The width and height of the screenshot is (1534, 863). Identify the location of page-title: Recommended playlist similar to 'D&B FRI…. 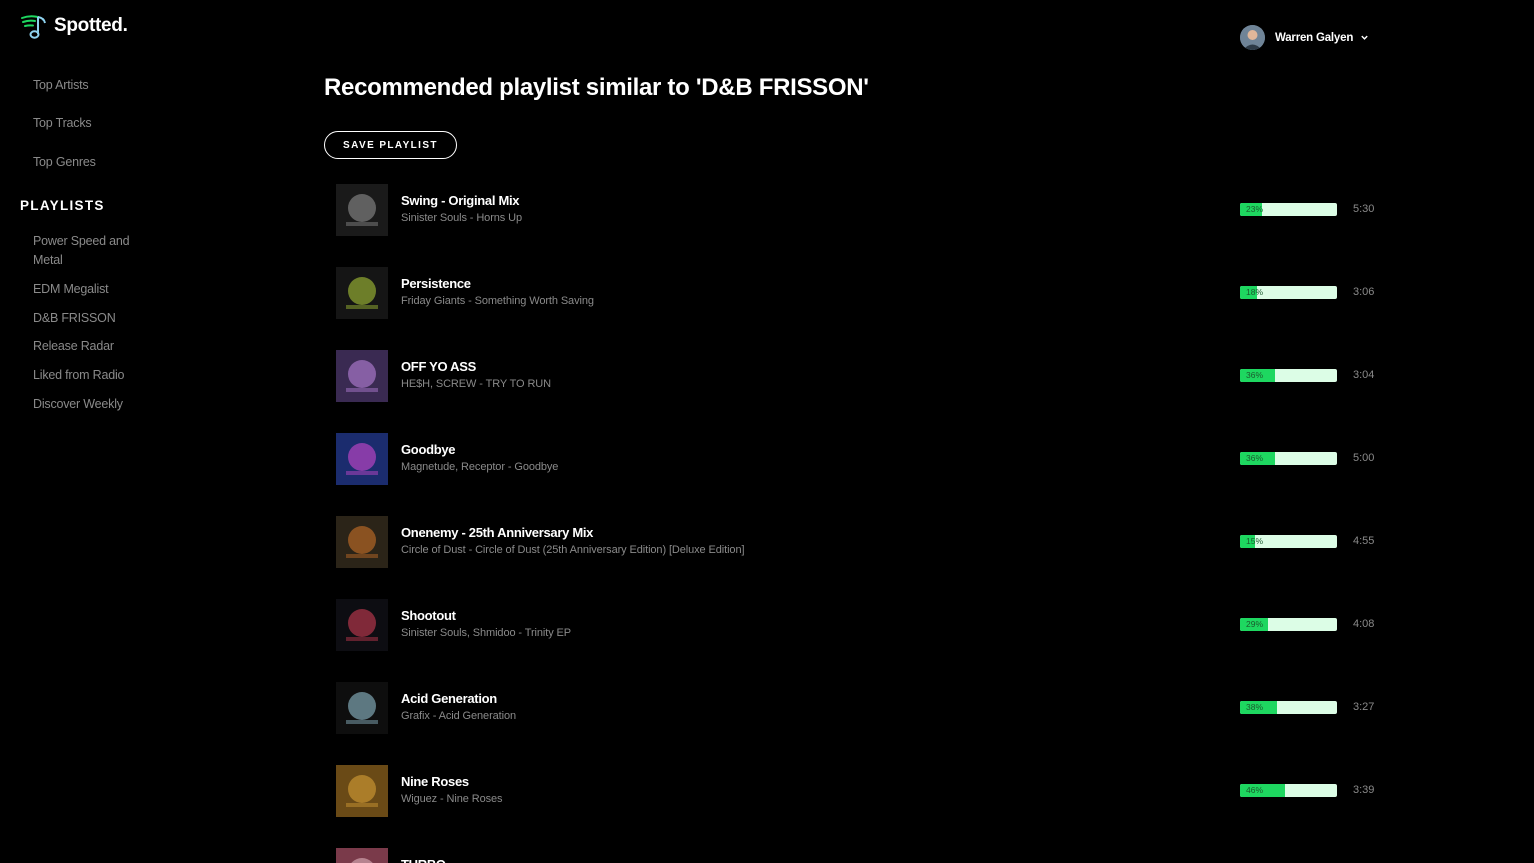
(596, 87).